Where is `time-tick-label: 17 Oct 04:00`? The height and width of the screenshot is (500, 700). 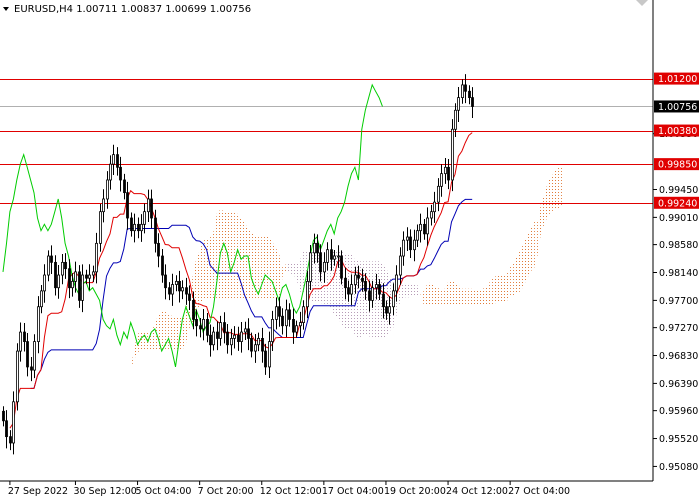 time-tick-label: 17 Oct 04:00 is located at coordinates (353, 491).